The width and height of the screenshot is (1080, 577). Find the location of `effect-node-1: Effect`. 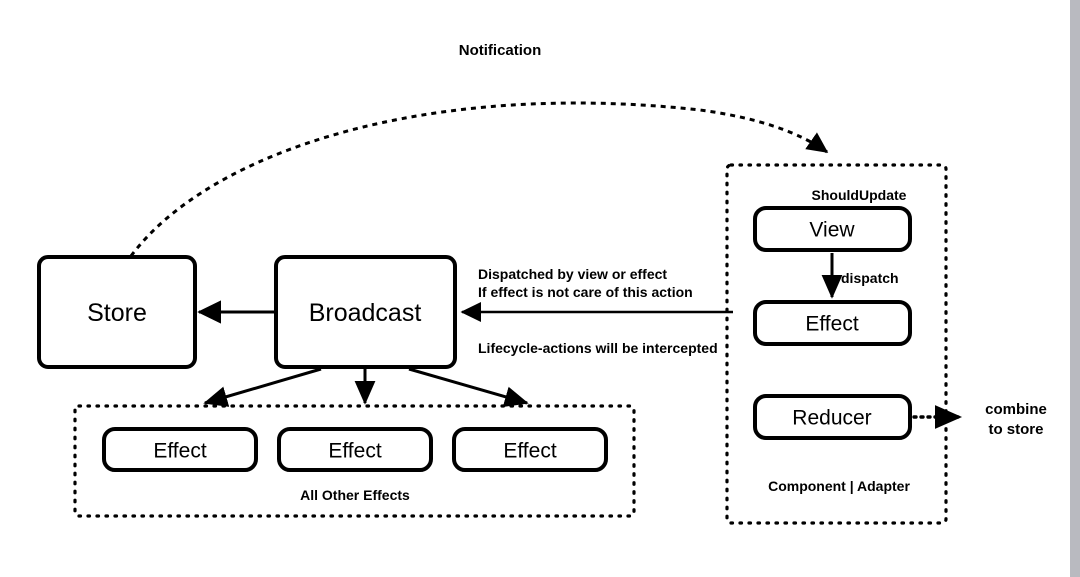

effect-node-1: Effect is located at coordinates (180, 449).